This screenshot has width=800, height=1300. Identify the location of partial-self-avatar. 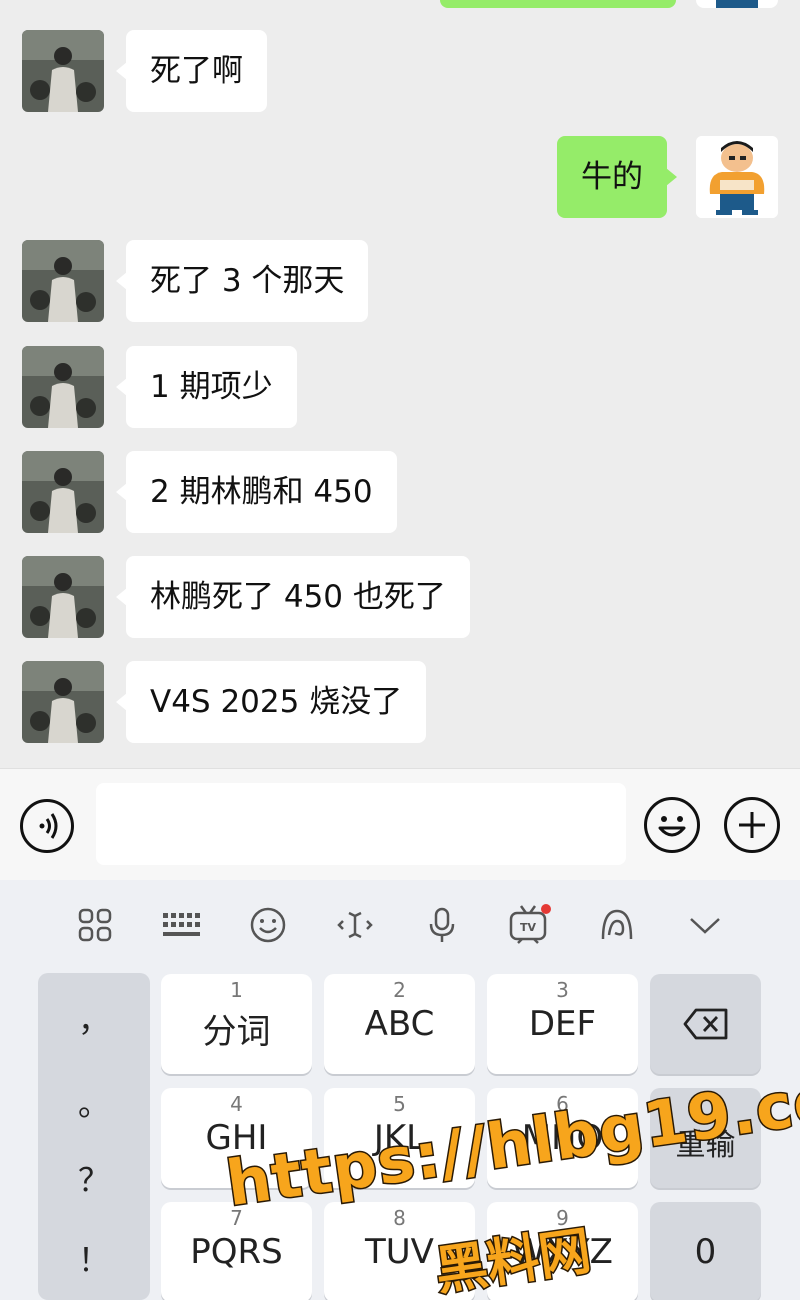
(737, 4).